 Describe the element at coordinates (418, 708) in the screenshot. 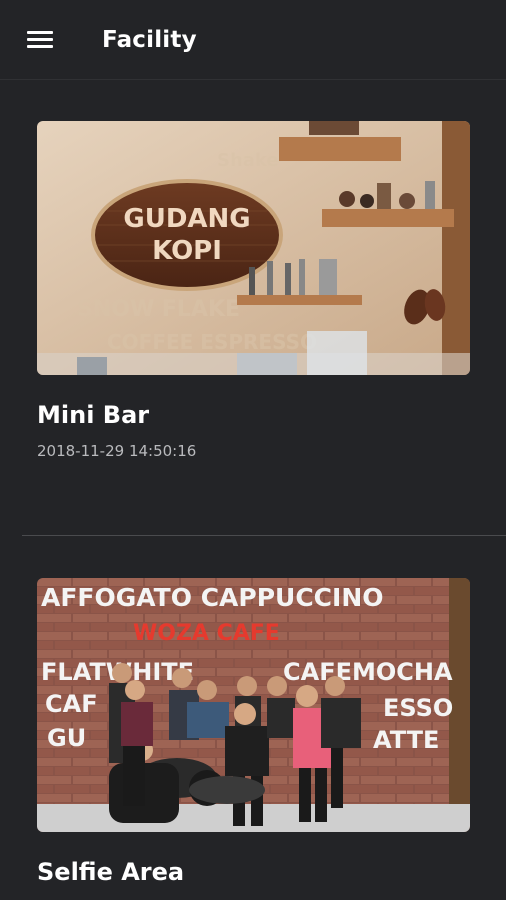

I see `wall-text-6: ESSO` at that location.